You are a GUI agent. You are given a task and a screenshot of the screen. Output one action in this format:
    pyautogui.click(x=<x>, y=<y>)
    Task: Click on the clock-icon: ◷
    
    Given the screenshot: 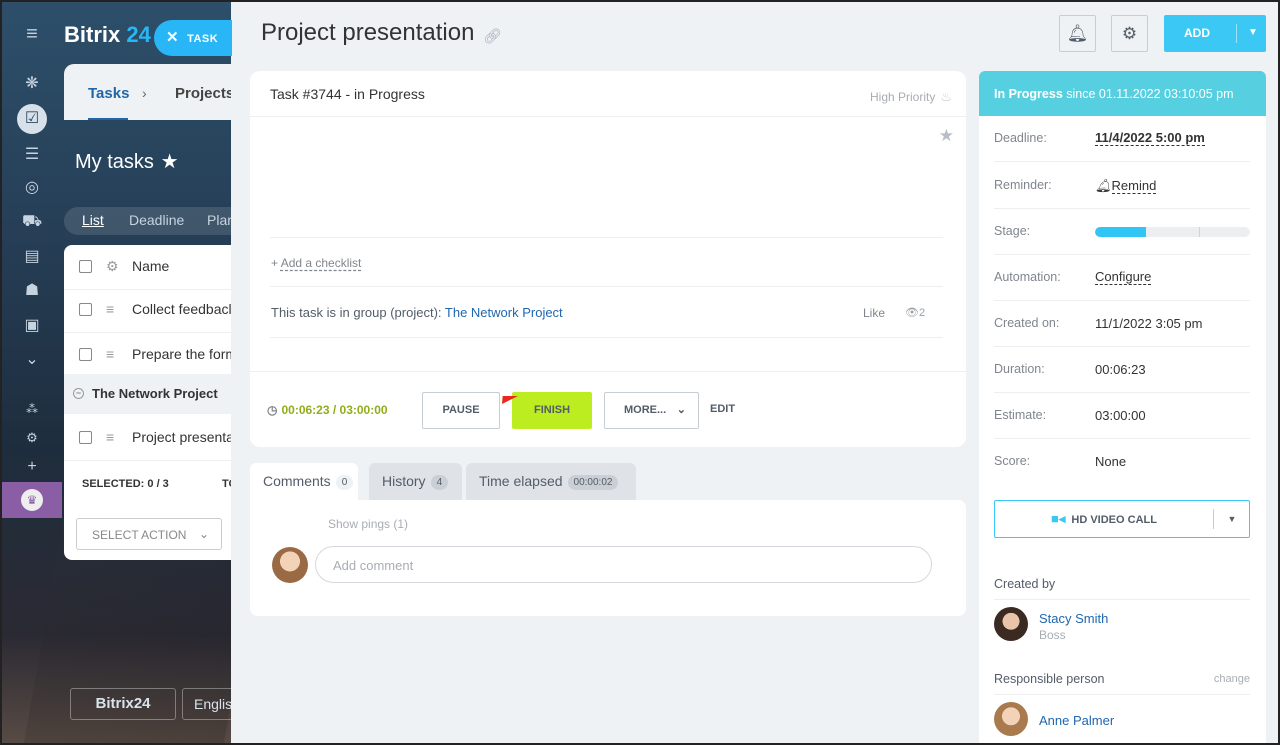 What is the action you would take?
    pyautogui.click(x=272, y=410)
    